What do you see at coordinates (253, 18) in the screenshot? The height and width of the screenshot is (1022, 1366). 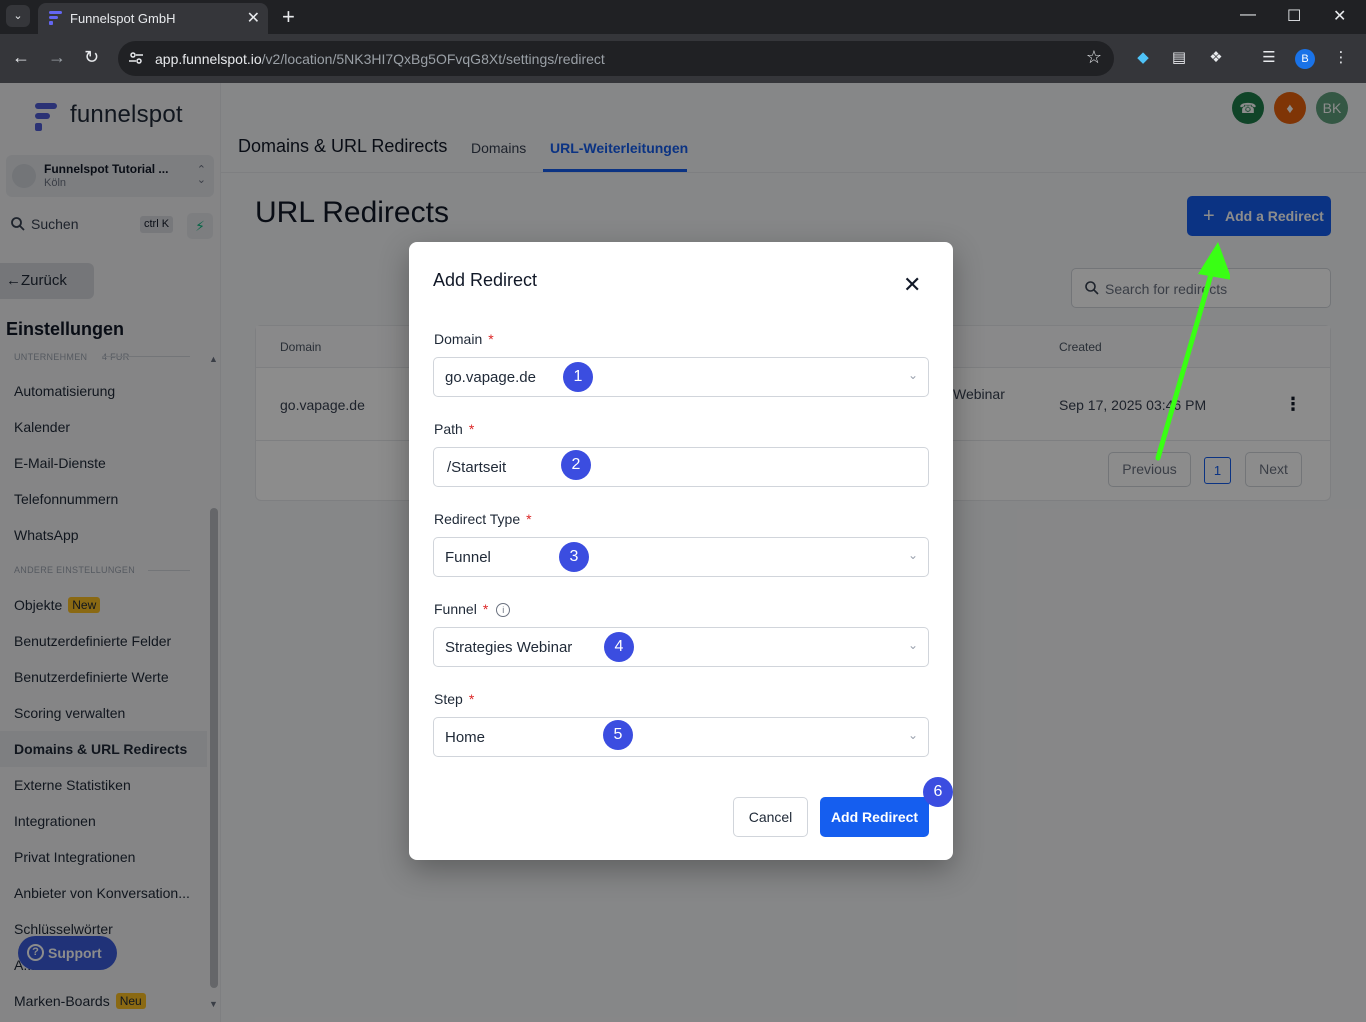 I see `tab-close-icon: ✕` at bounding box center [253, 18].